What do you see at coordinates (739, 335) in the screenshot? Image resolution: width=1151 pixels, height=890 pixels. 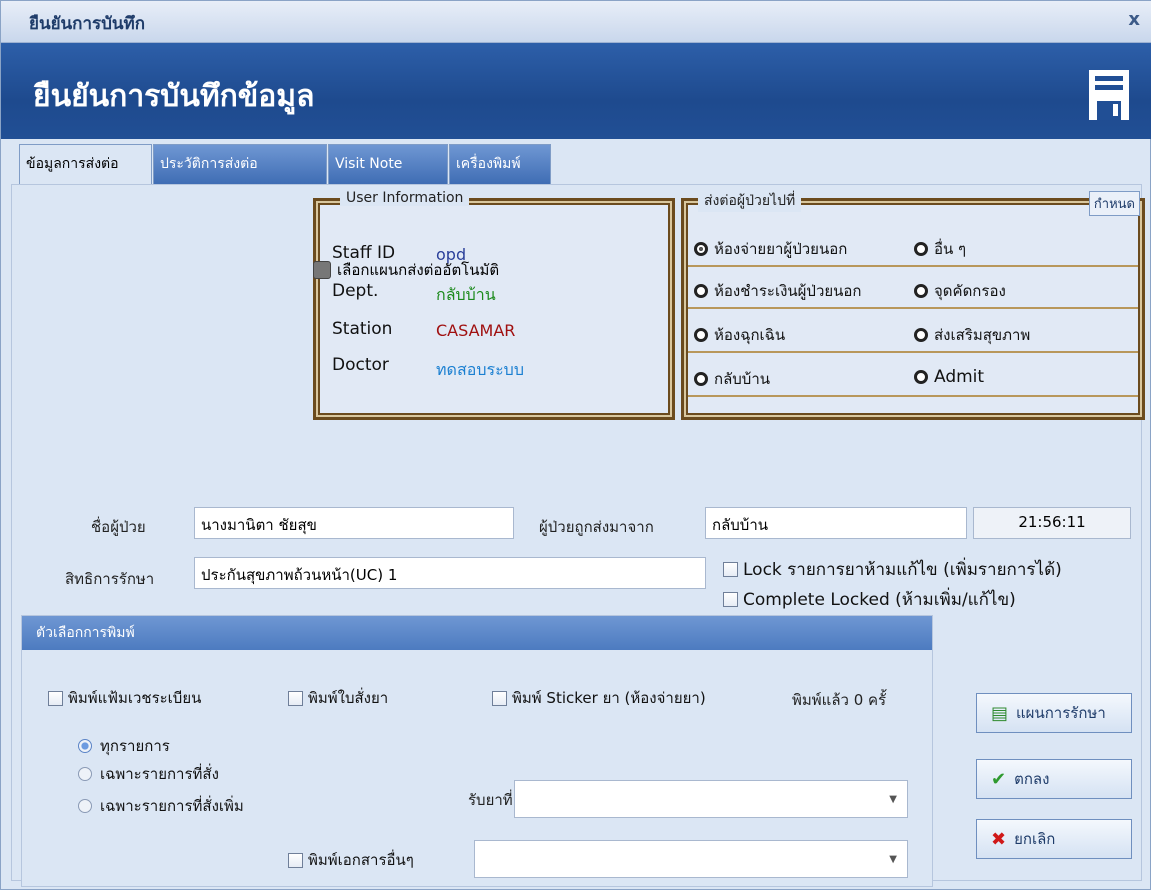 I see `dest-option-emergency: ห้องฉุกเฉิน` at bounding box center [739, 335].